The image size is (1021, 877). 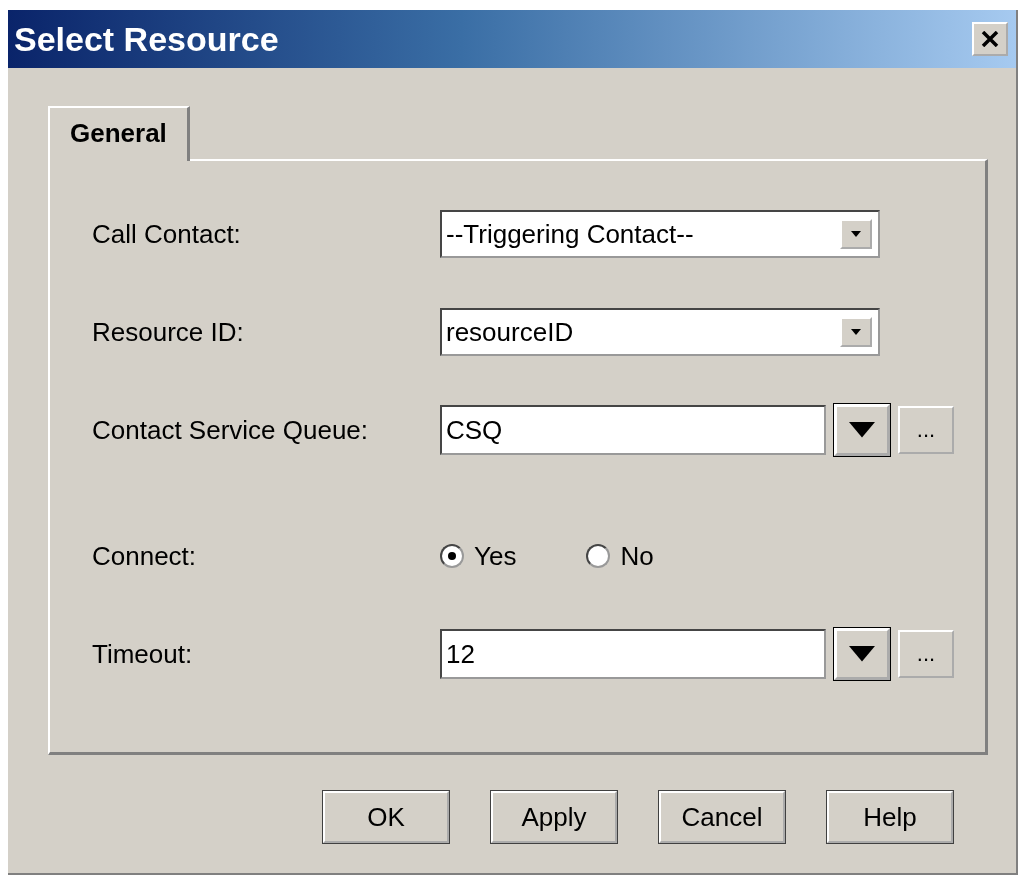 What do you see at coordinates (660, 234) in the screenshot?
I see `dropdown-field: --Triggering Contact--` at bounding box center [660, 234].